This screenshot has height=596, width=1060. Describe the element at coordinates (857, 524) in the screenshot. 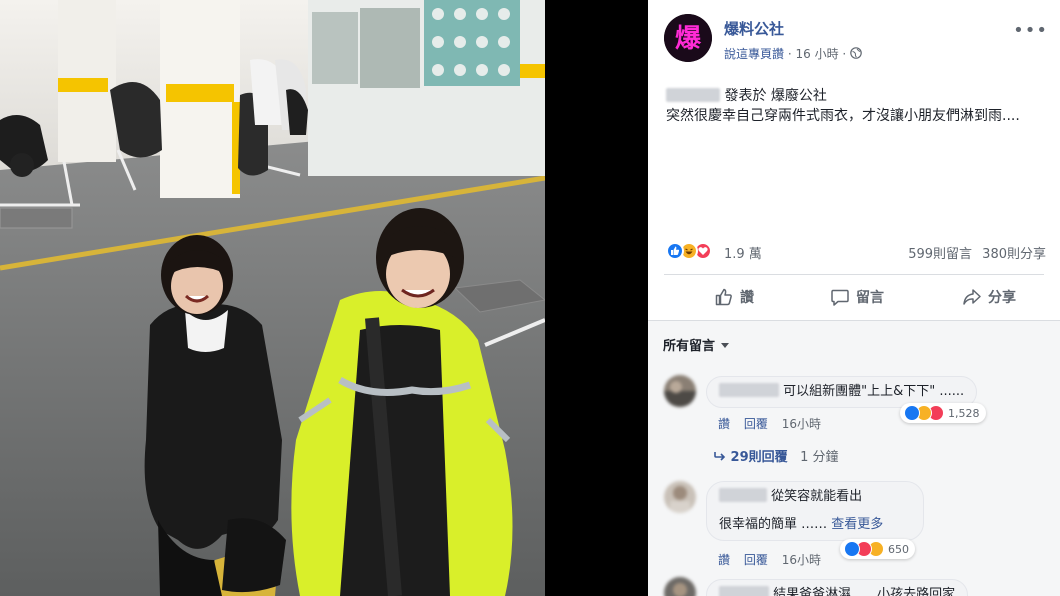

I see `see-more-link: 查看更多` at that location.